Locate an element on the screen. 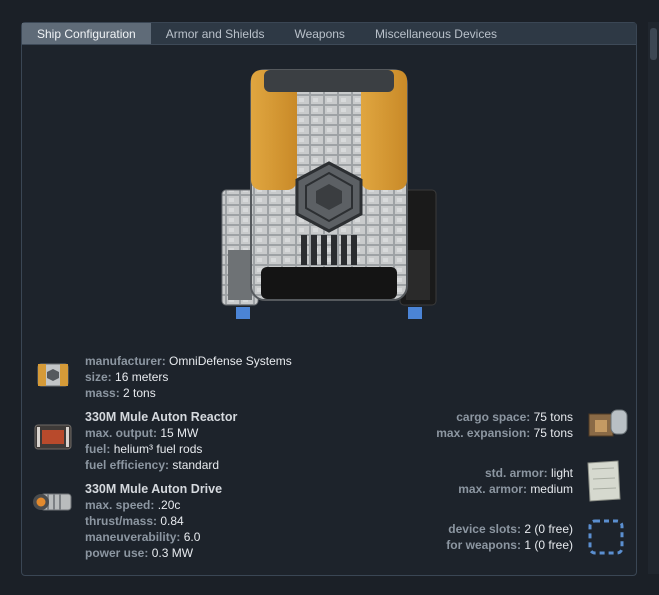 Image resolution: width=659 pixels, height=595 pixels. thrust-mass-value: 0.84 is located at coordinates (172, 521).